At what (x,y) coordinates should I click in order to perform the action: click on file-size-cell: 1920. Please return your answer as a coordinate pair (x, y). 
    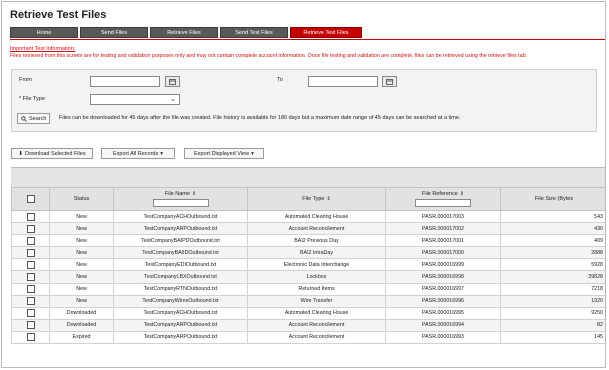
    Looking at the image, I should click on (552, 301).